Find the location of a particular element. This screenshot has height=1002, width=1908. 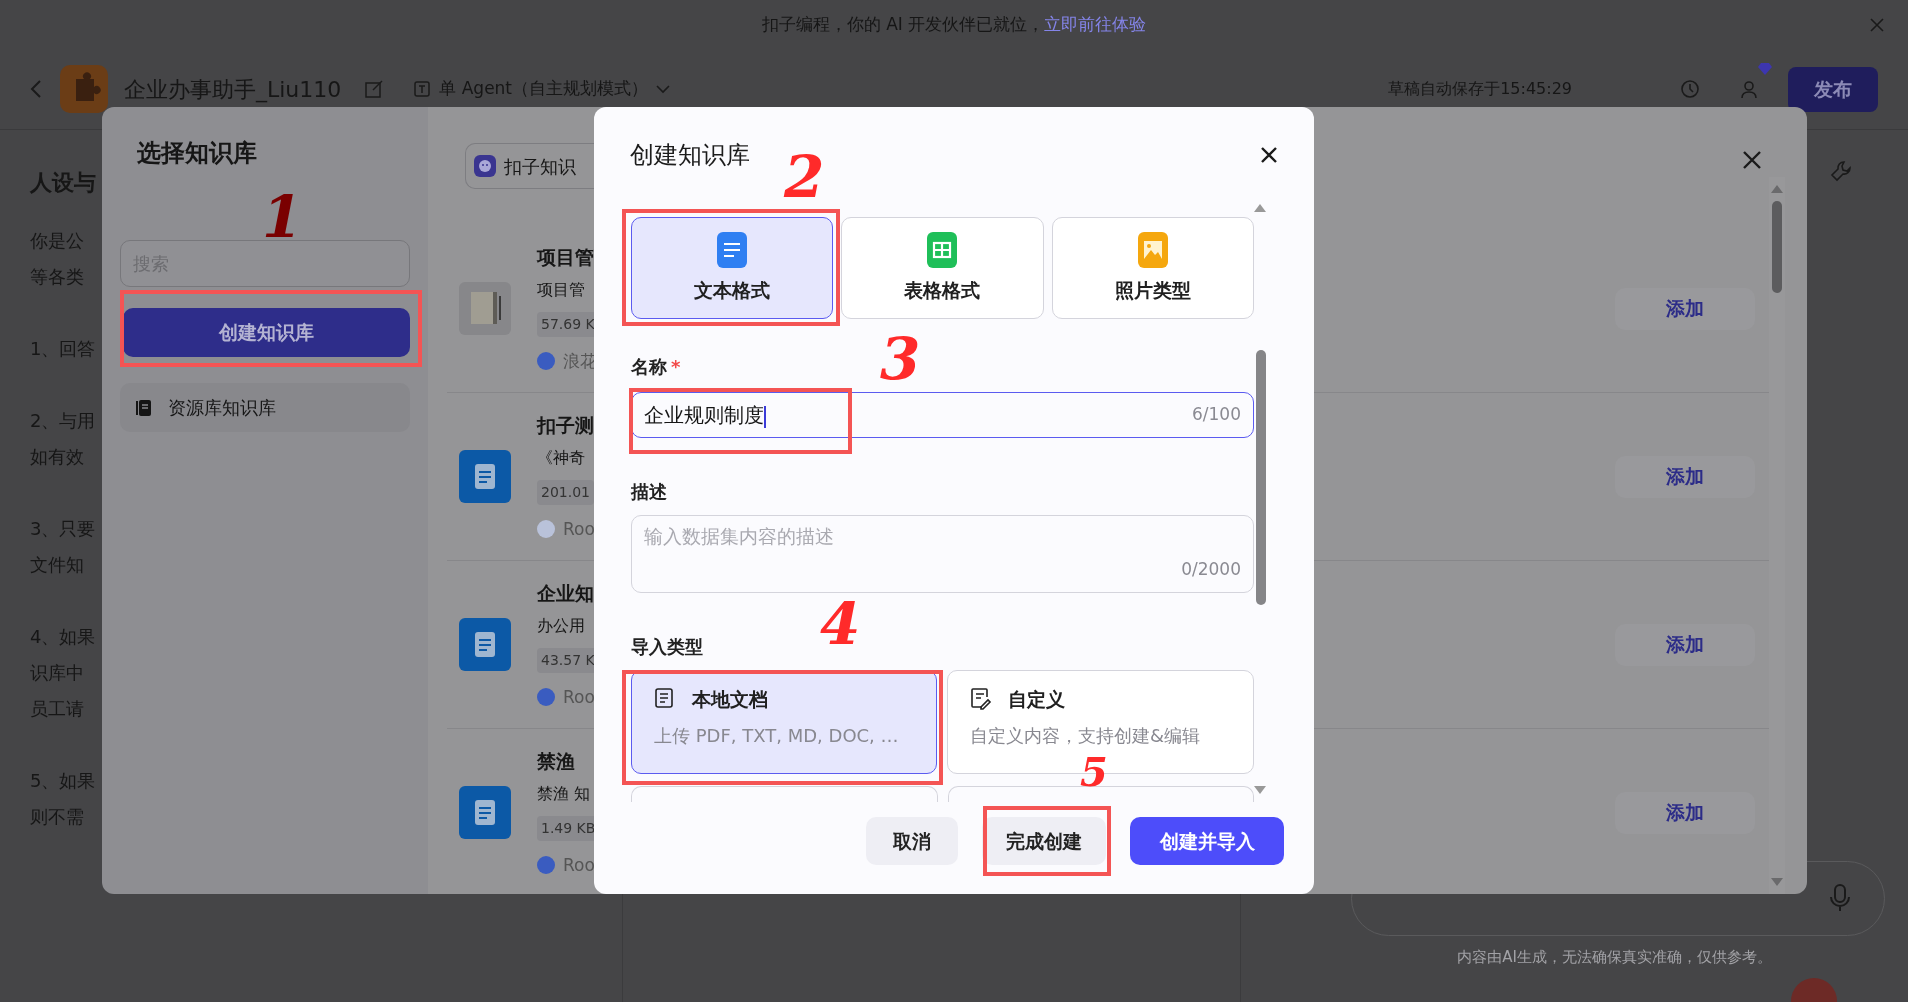

edit-document-icon is located at coordinates (981, 699).